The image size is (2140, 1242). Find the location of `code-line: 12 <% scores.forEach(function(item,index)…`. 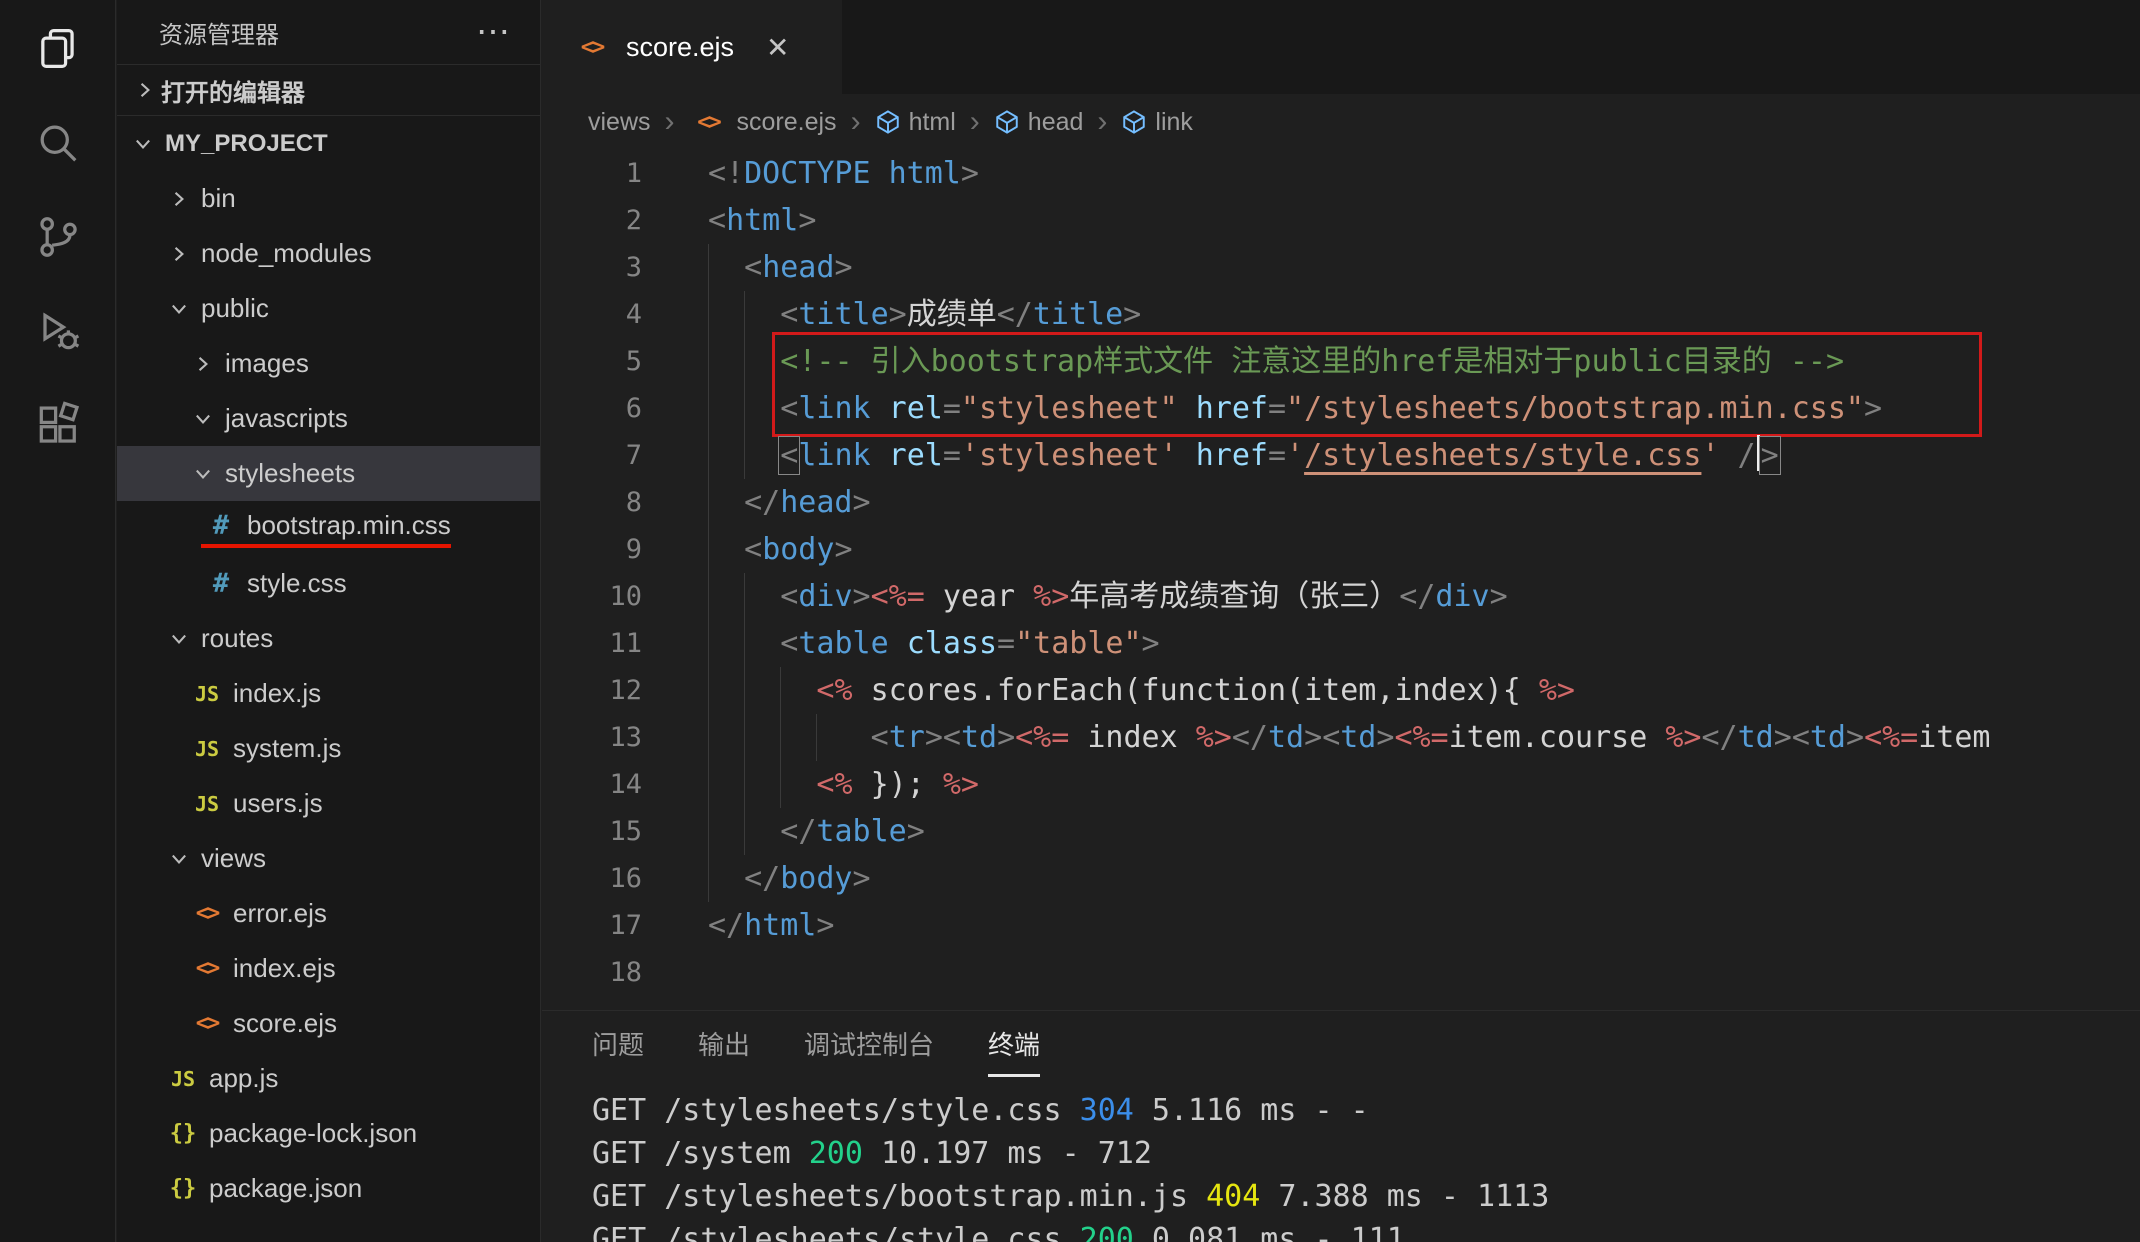

code-line: 12 <% scores.forEach(function(item,index)… is located at coordinates (1341, 690).